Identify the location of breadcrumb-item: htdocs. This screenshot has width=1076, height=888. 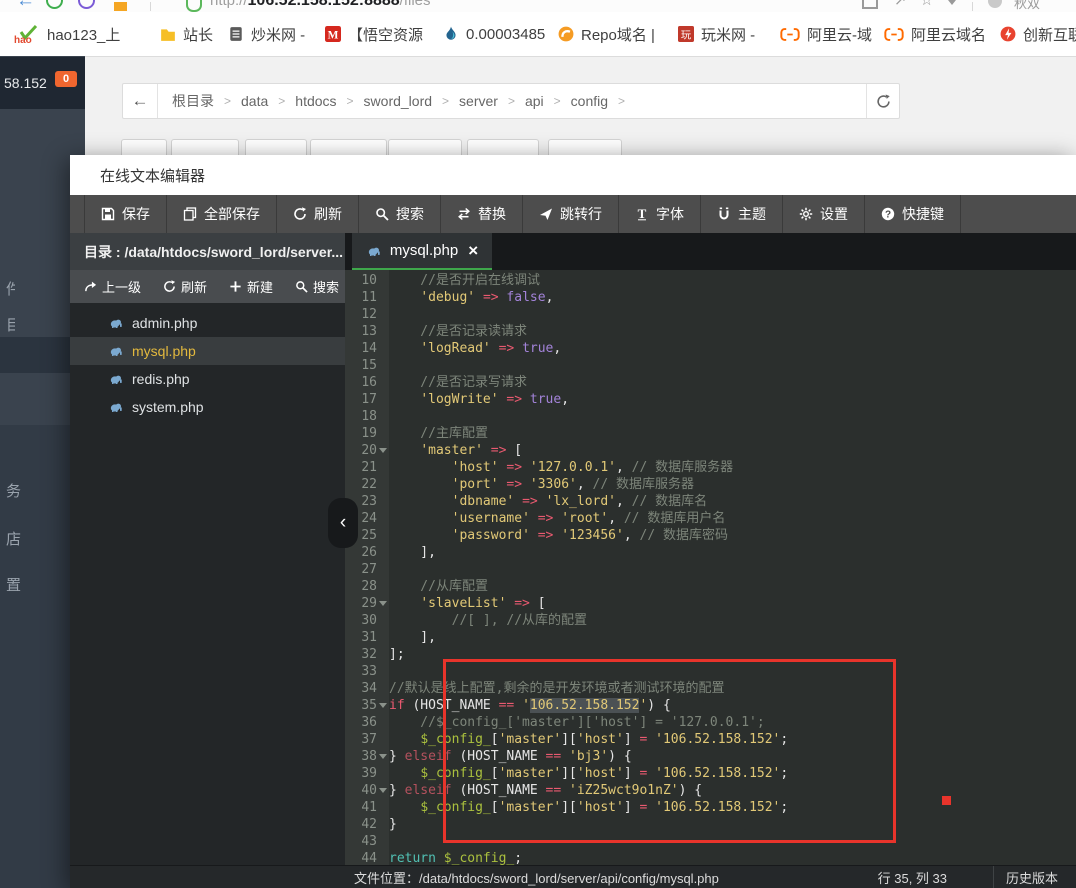
(315, 101).